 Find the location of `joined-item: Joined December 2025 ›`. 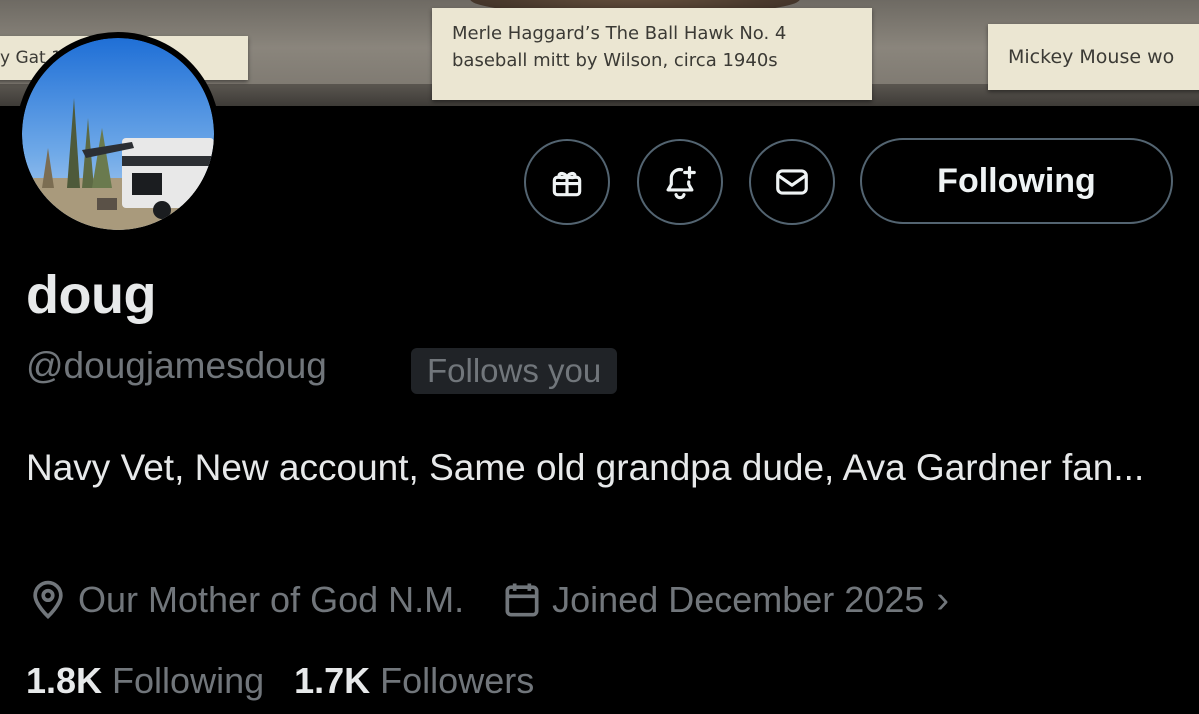

joined-item: Joined December 2025 › is located at coordinates (724, 600).